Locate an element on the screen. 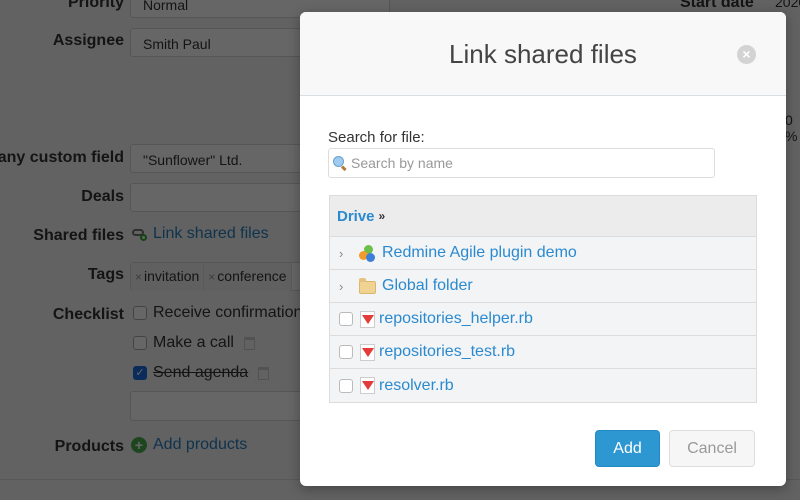 The width and height of the screenshot is (800, 500). cancel-button: Cancel is located at coordinates (712, 448).